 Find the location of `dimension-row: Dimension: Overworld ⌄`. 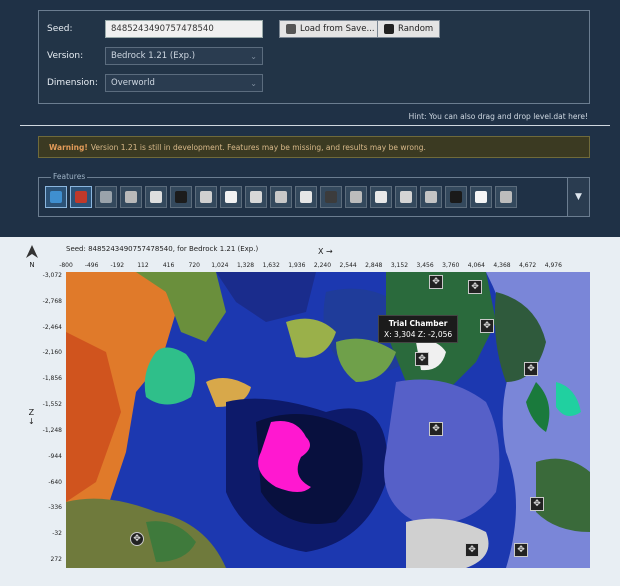

dimension-row: Dimension: Overworld ⌄ is located at coordinates (155, 83).